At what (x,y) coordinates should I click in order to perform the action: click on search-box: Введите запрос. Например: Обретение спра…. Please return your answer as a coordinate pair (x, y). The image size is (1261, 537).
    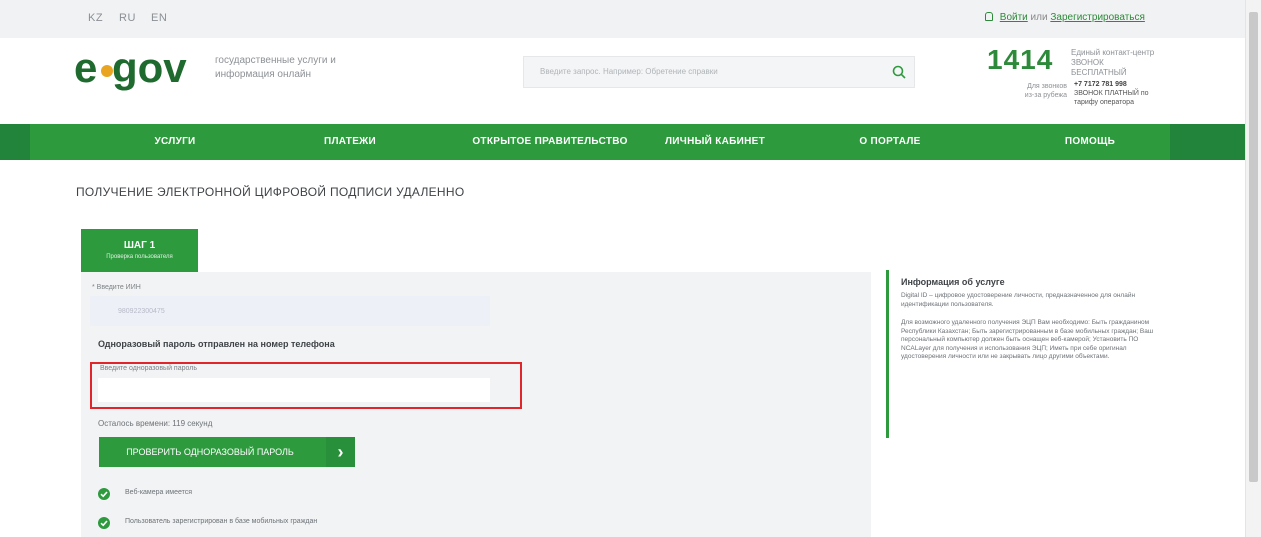
    Looking at the image, I should click on (719, 72).